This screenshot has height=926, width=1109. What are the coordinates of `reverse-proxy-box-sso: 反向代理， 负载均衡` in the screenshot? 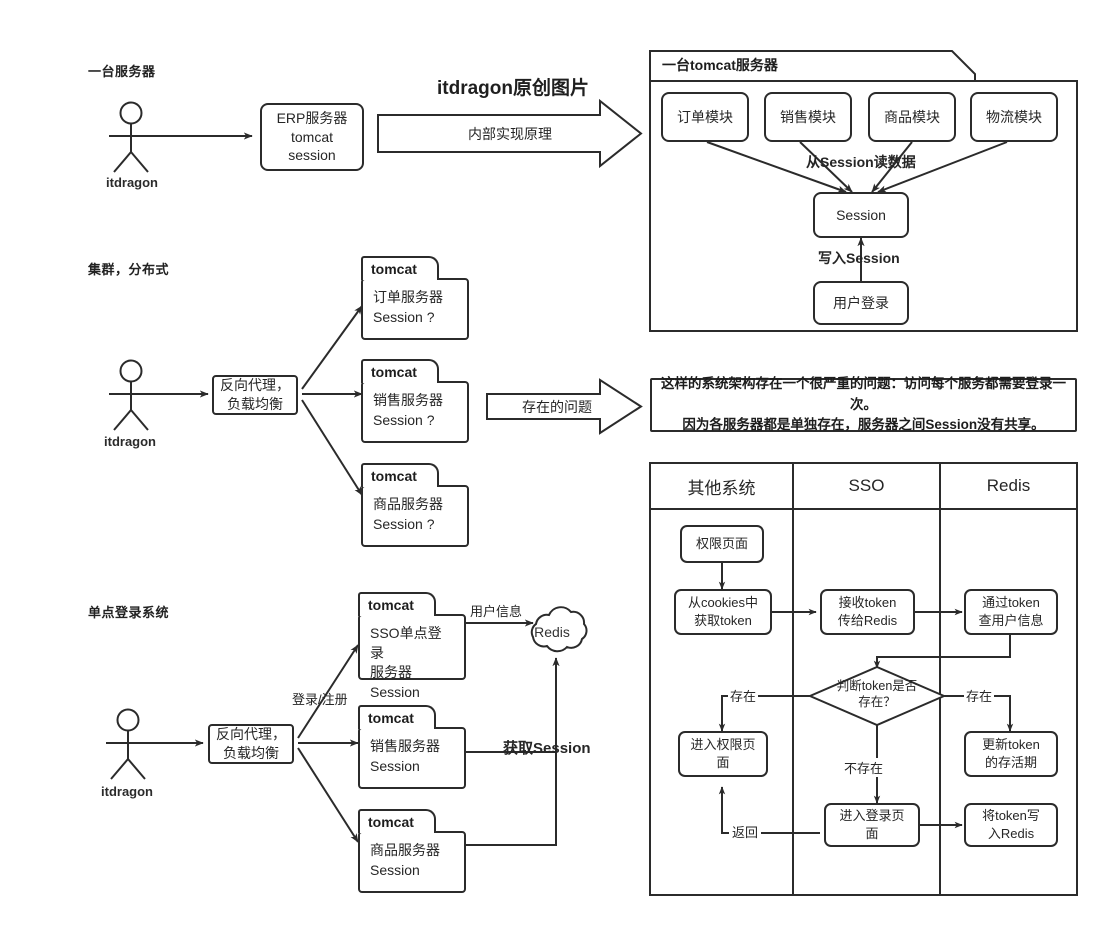 It's located at (251, 744).